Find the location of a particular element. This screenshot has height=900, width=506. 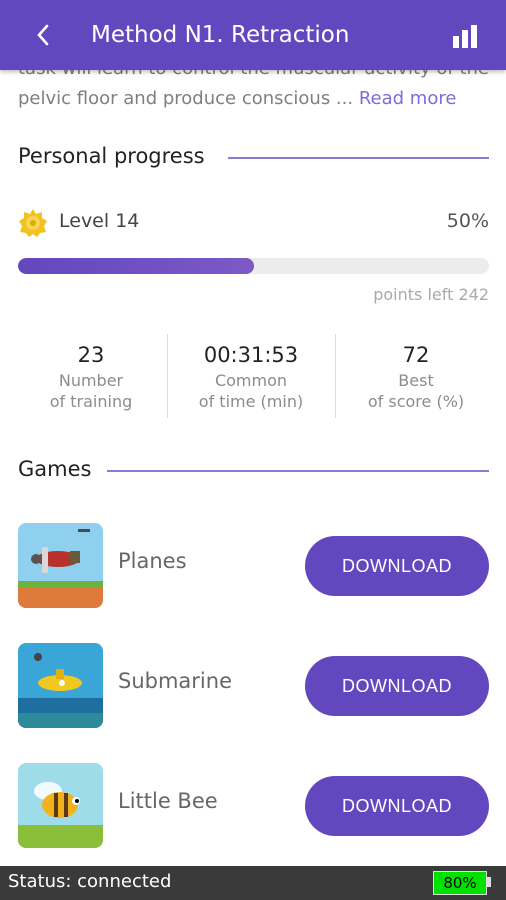

progress-bar-fill is located at coordinates (136, 266).